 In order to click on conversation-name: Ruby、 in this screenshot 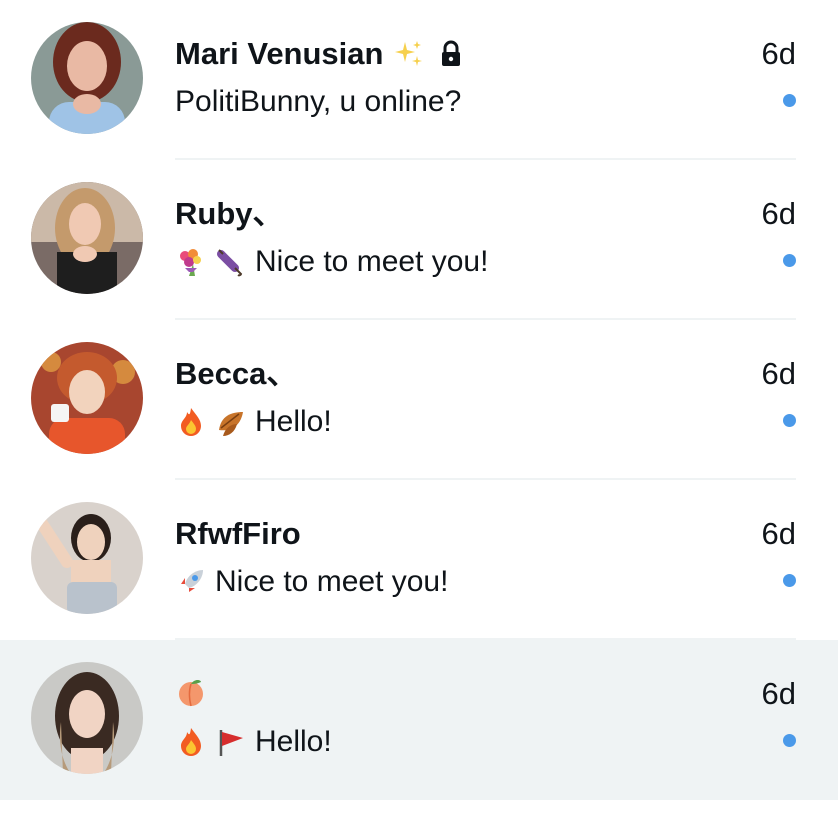, I will do `click(229, 214)`.